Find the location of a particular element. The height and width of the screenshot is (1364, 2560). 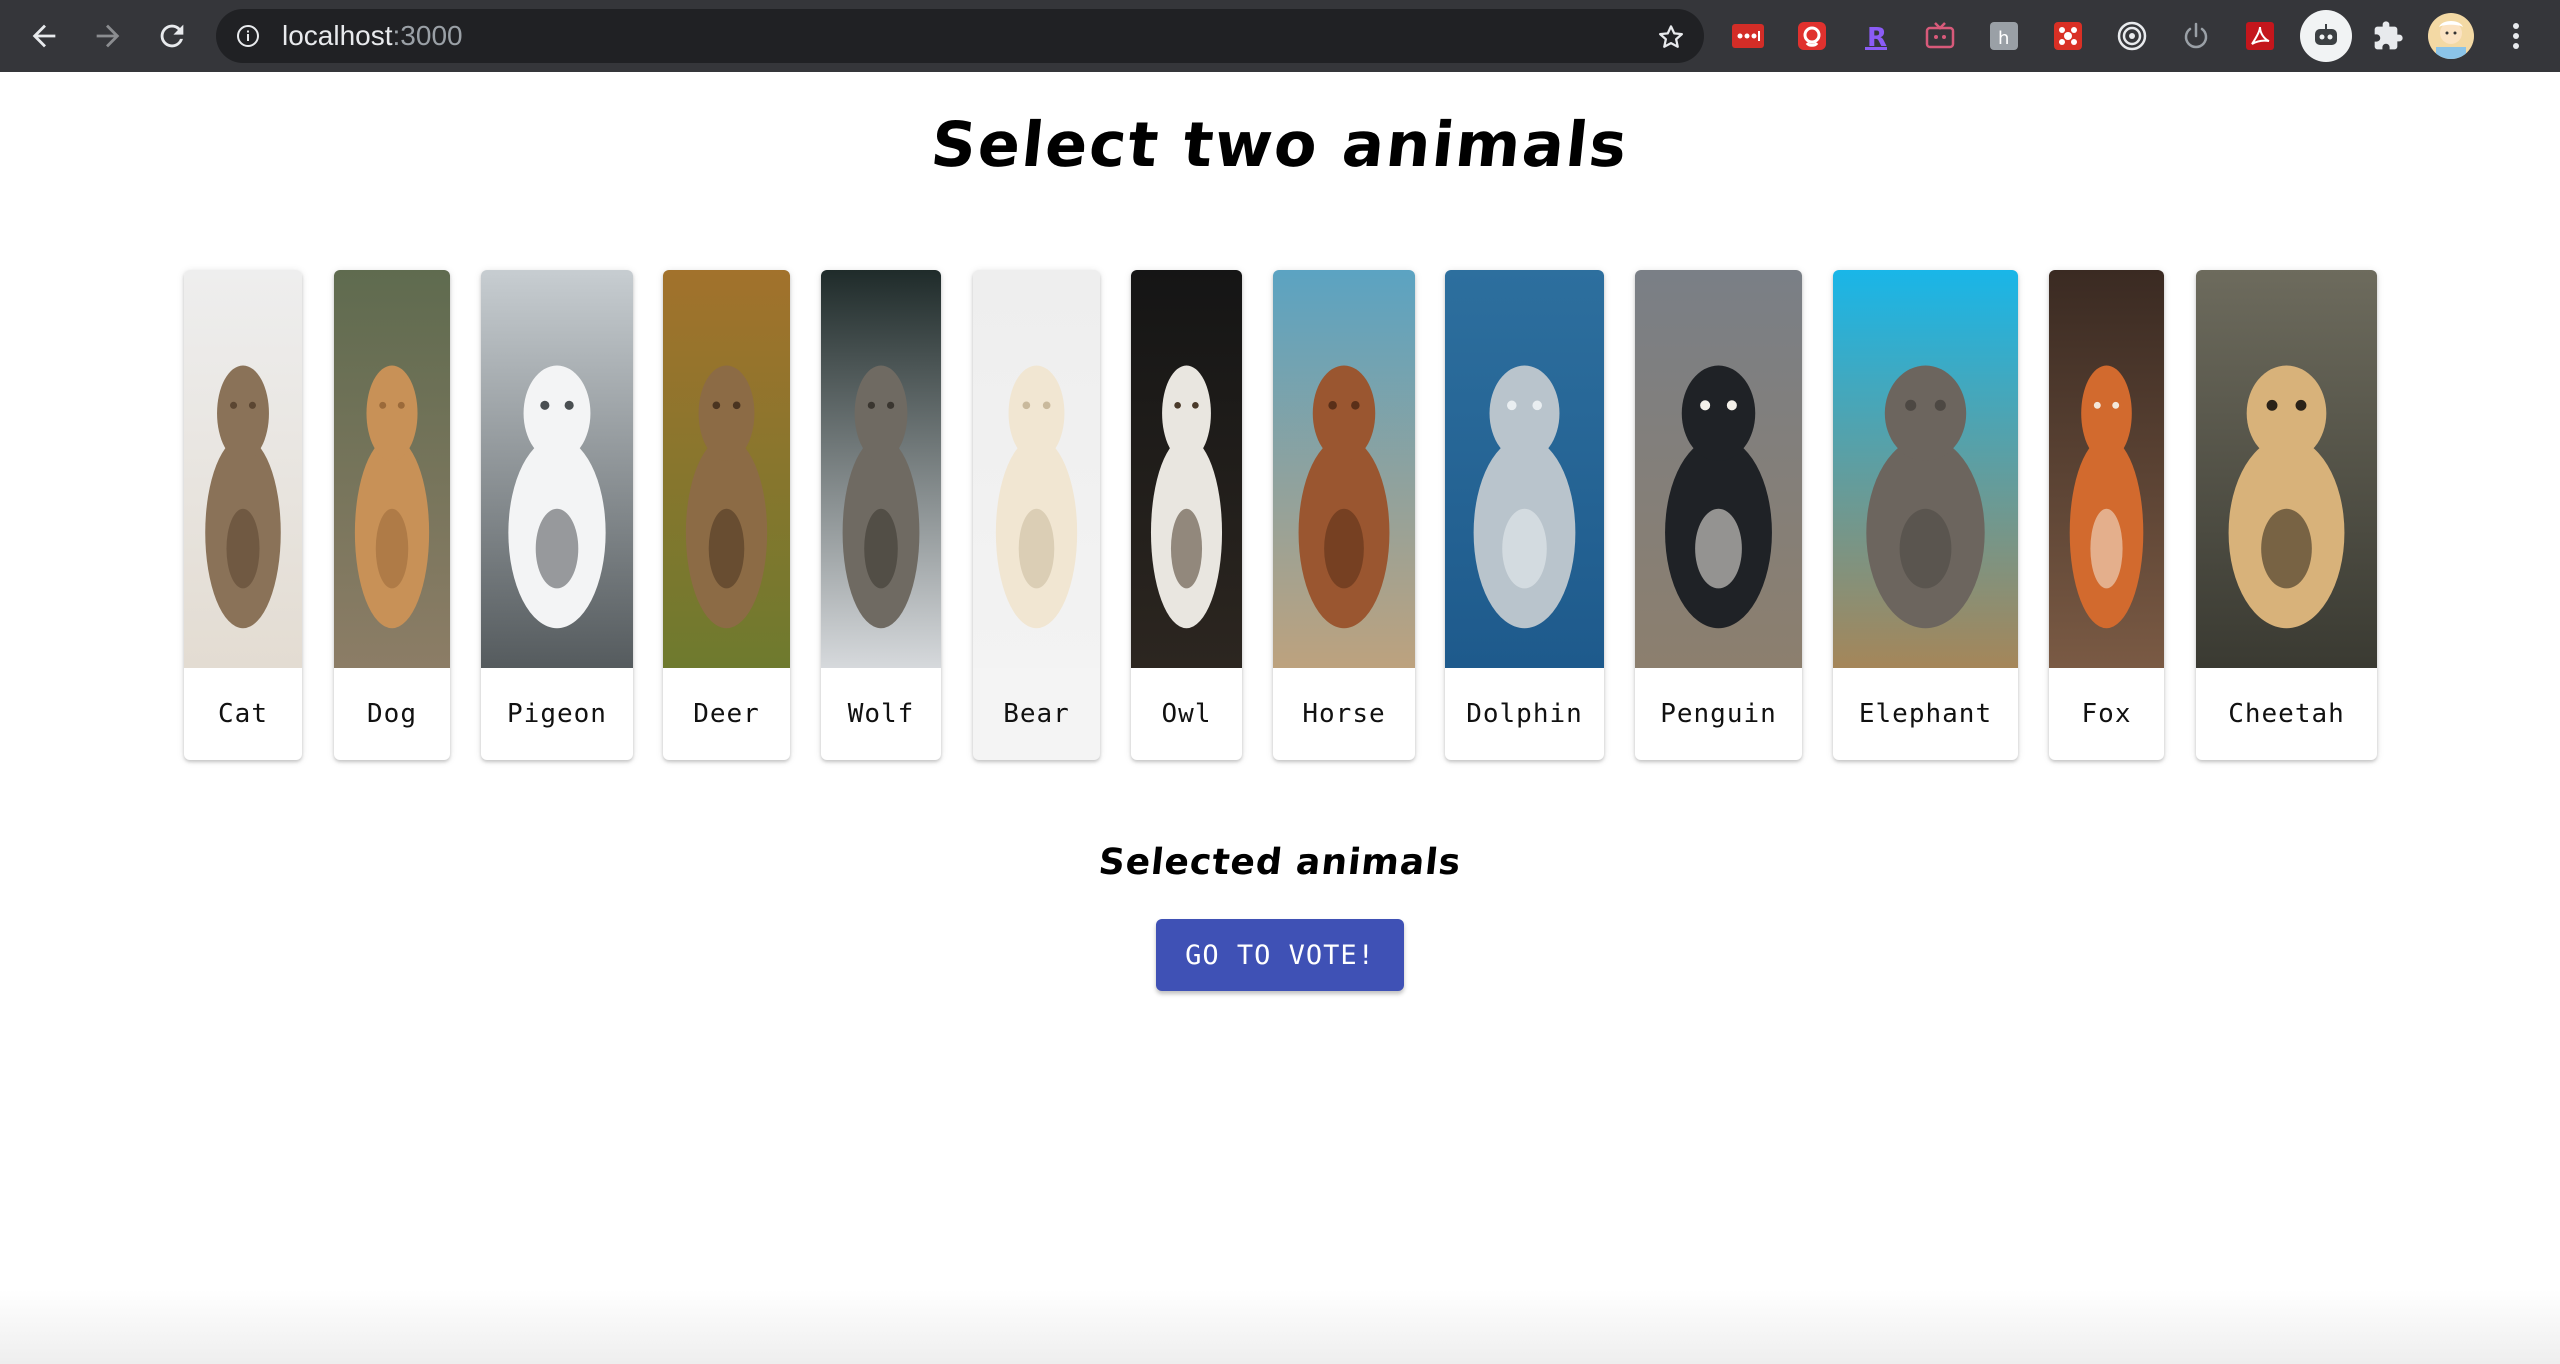

url-host: localhost is located at coordinates (337, 35).